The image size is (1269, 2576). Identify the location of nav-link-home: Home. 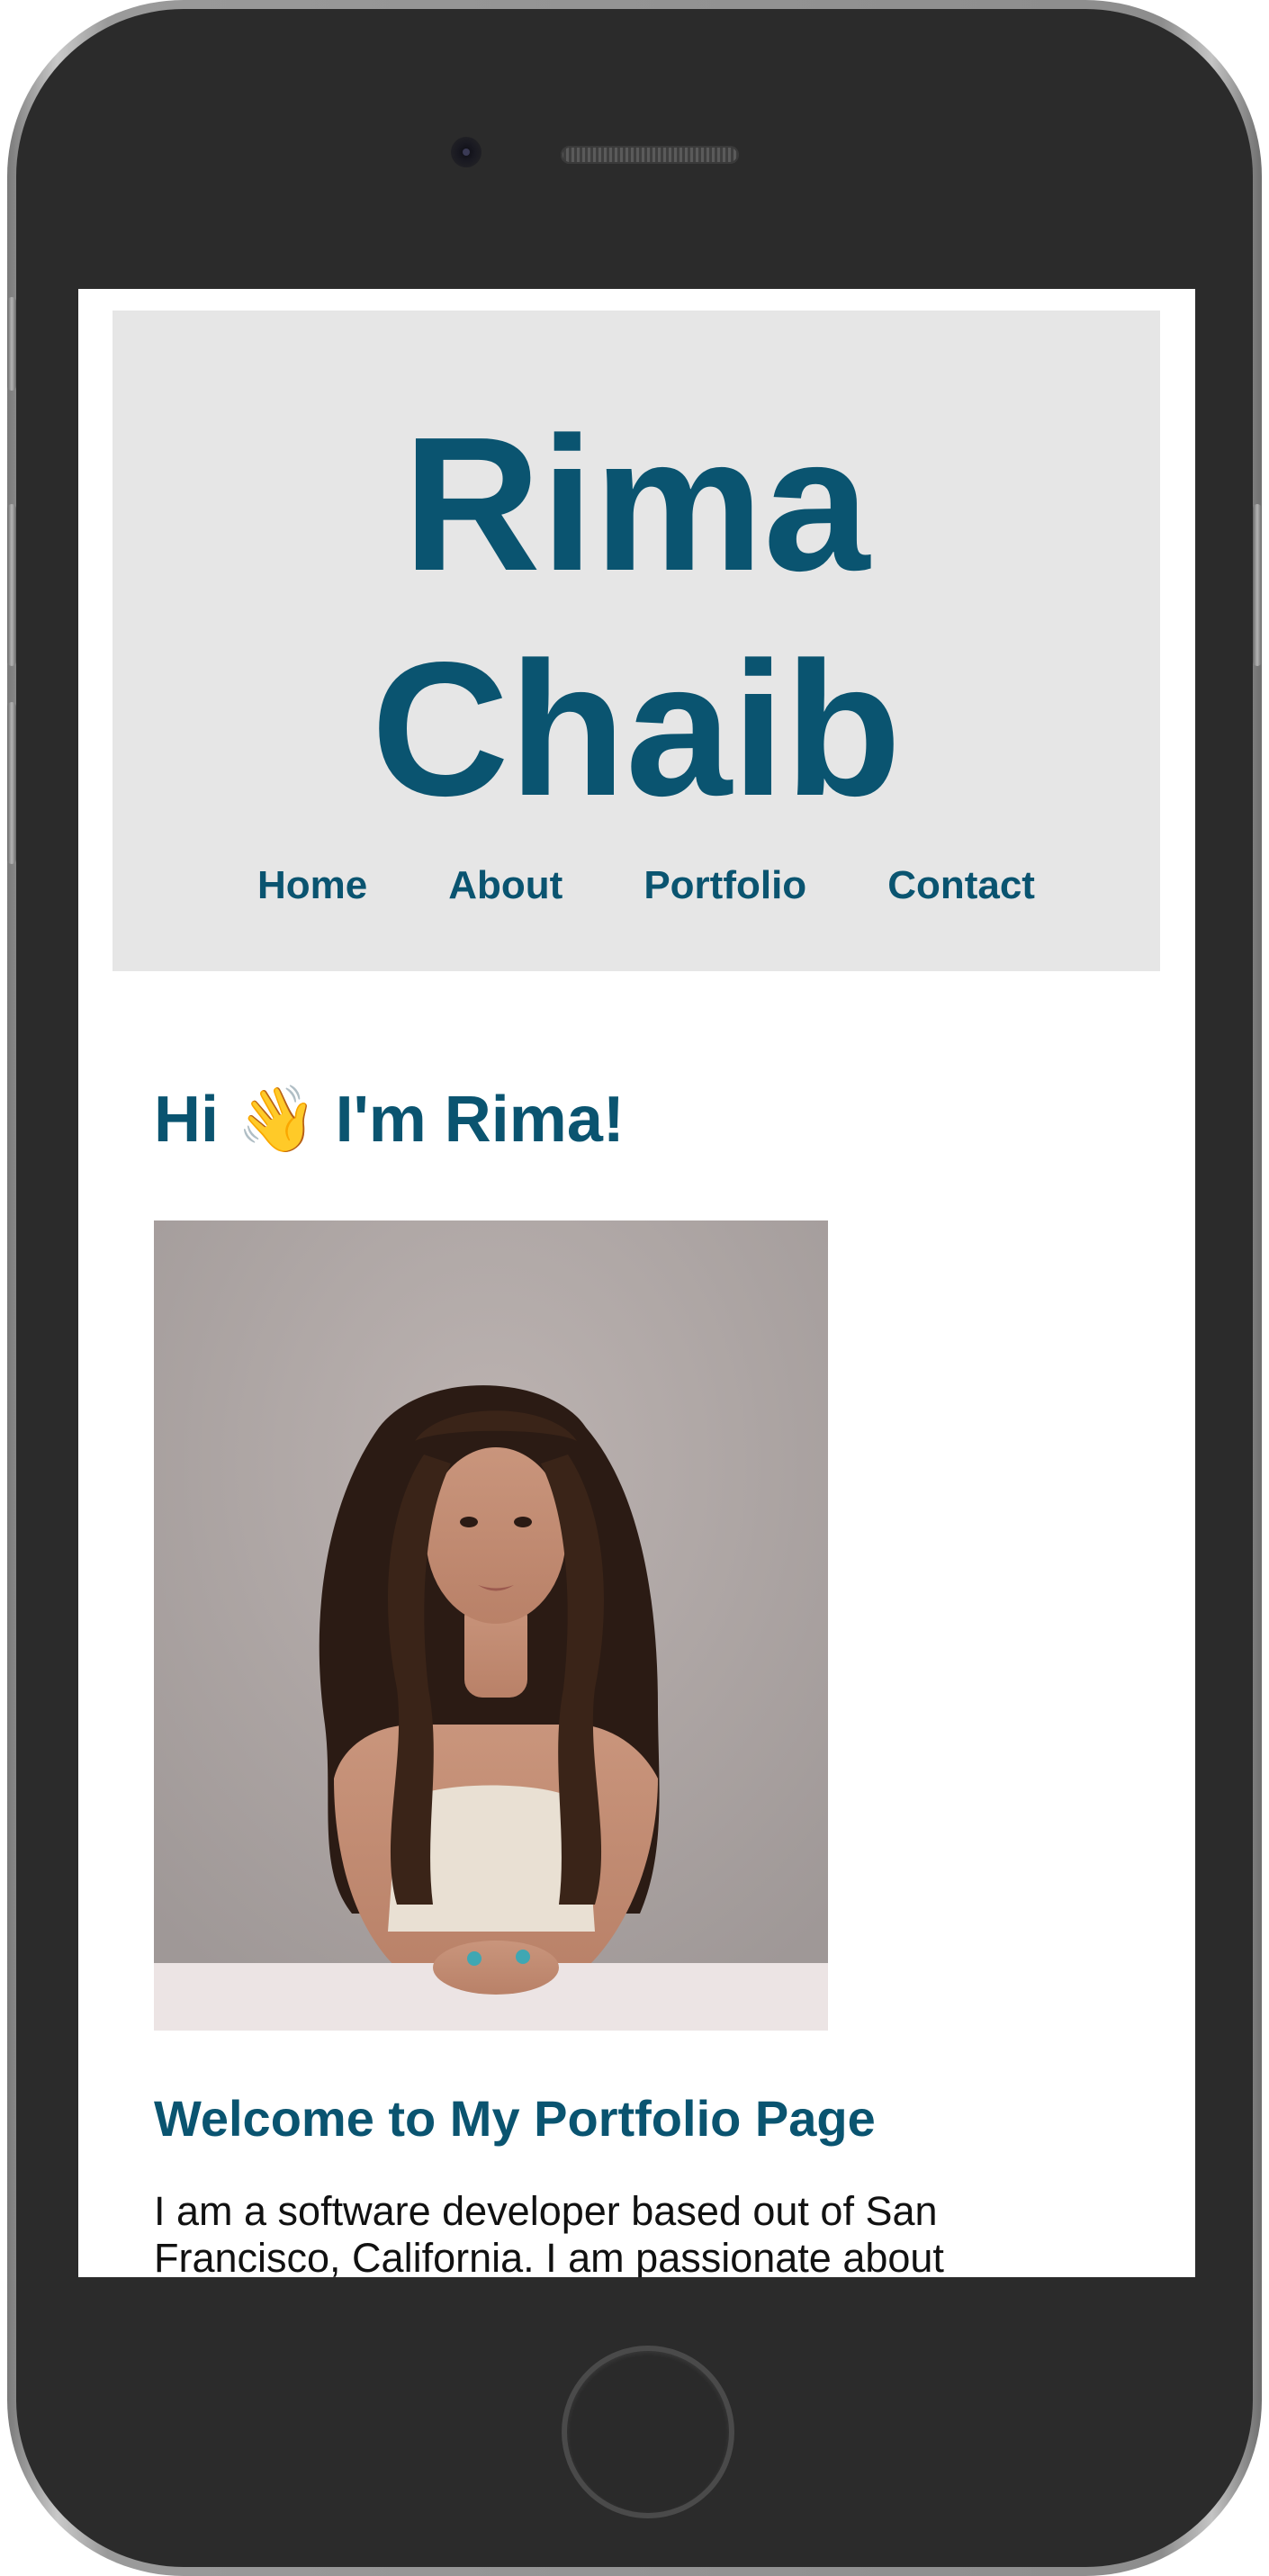
(312, 885).